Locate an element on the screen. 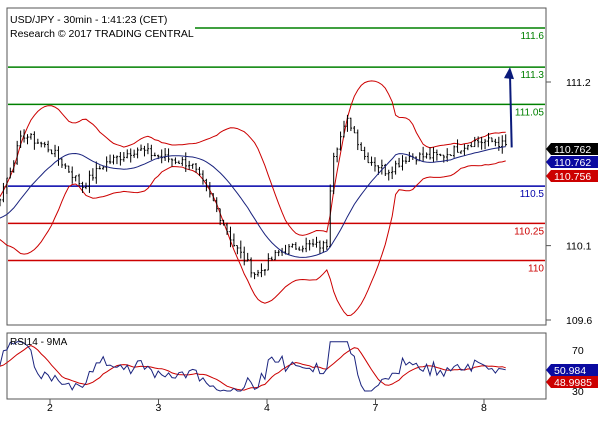 The height and width of the screenshot is (424, 612). rsi-panel-frame is located at coordinates (276, 366).